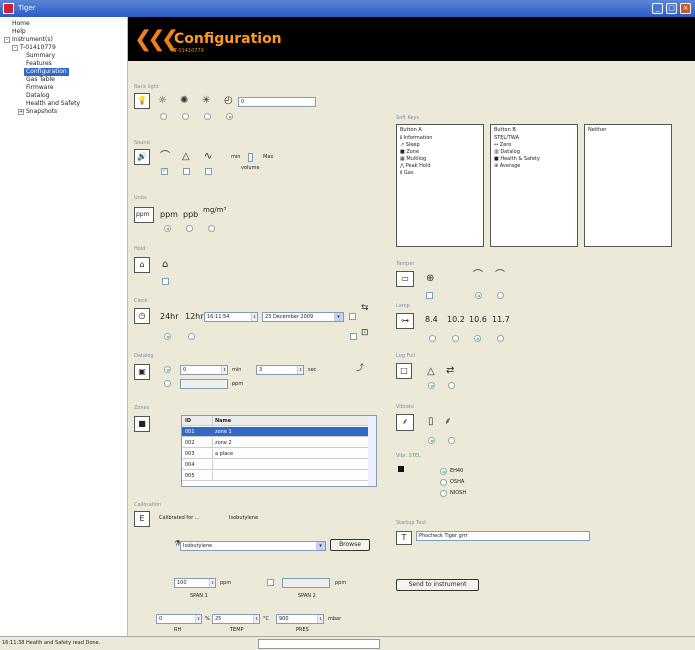  What do you see at coordinates (277, 102) in the screenshot?
I see `backlight-timeout-field: 0` at bounding box center [277, 102].